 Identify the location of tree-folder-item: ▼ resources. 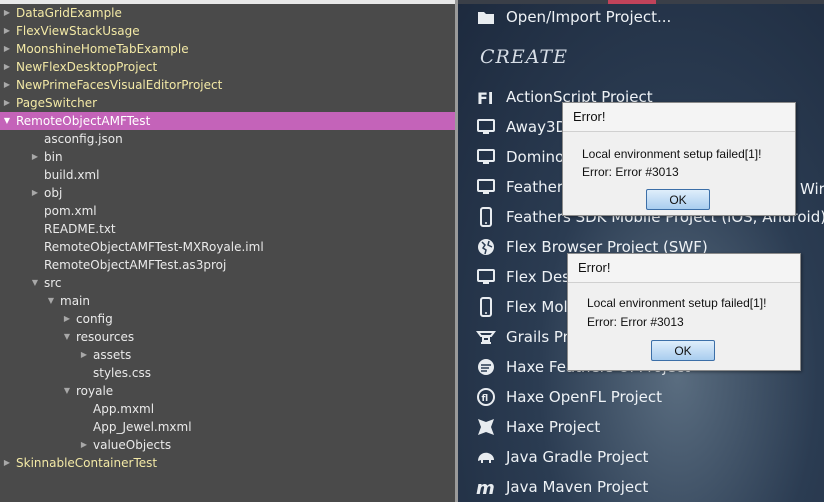
(227, 337).